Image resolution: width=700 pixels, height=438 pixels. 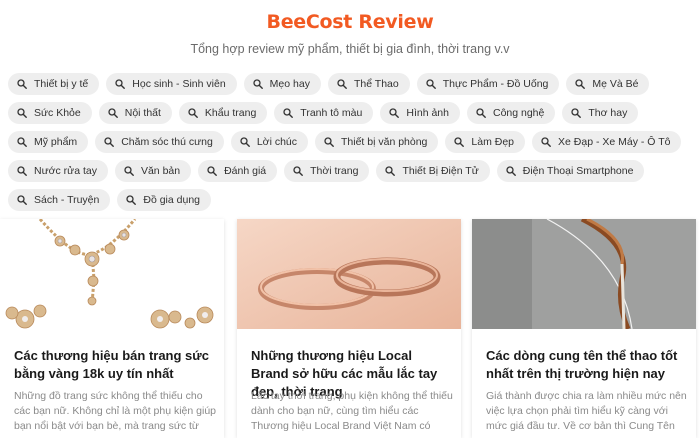 I want to click on tag-chip: Văn bản, so click(x=153, y=171).